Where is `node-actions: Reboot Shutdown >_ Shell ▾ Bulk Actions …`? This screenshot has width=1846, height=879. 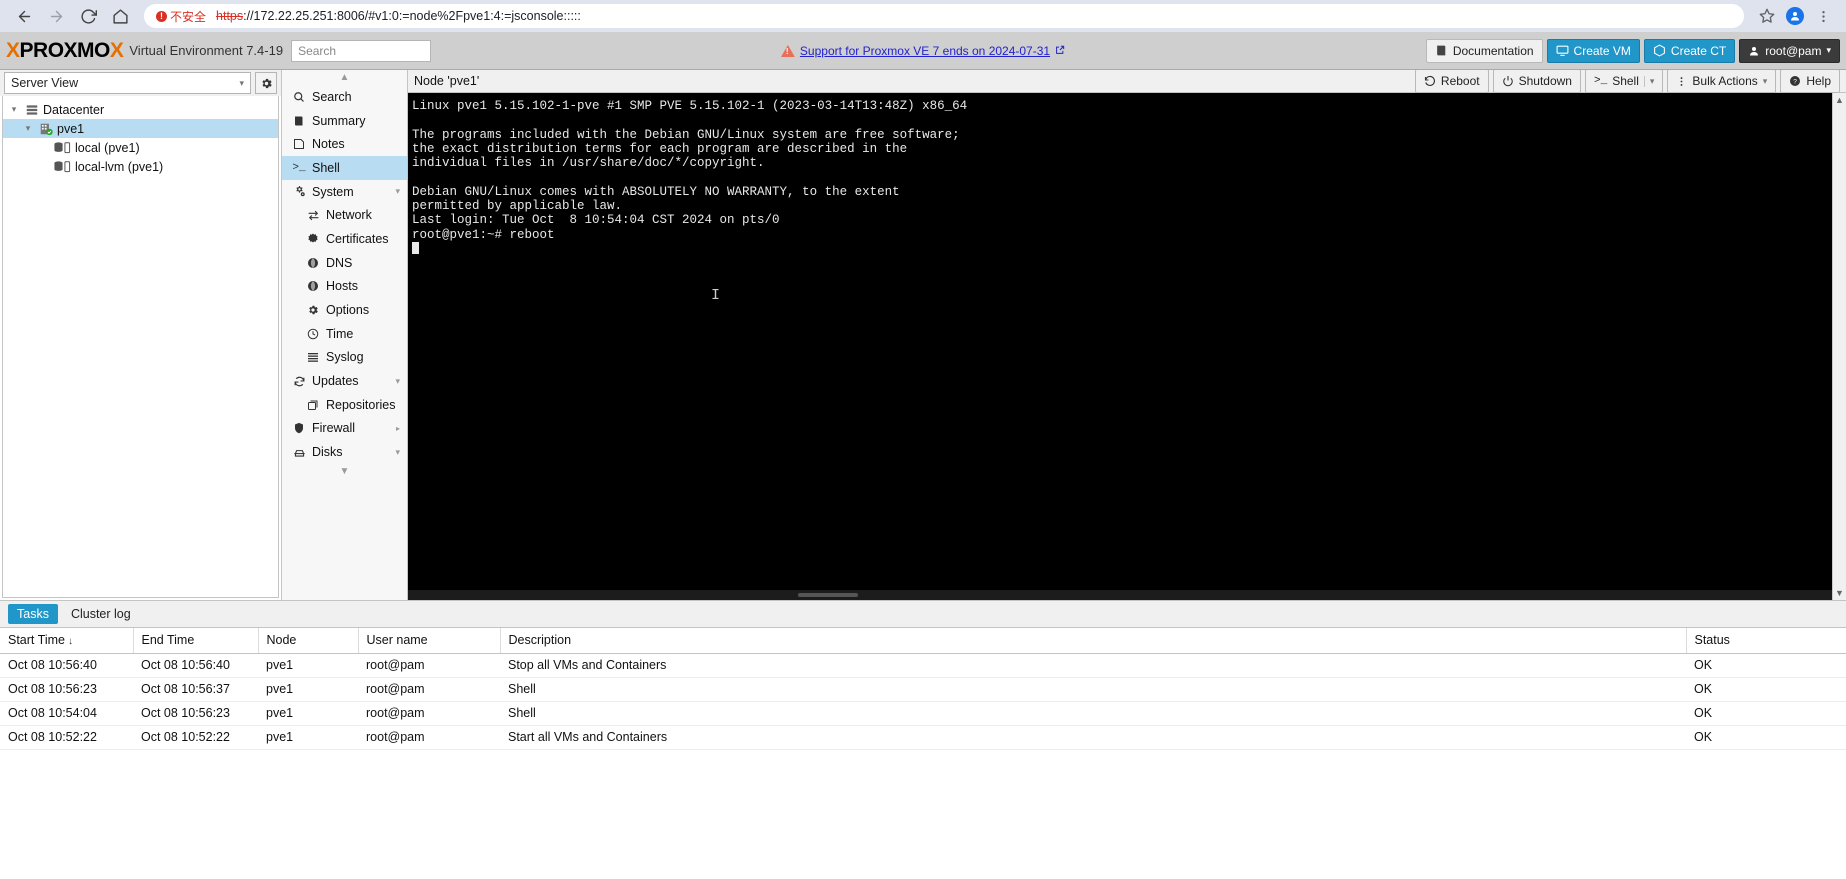
node-actions: Reboot Shutdown >_ Shell ▾ Bulk Actions … is located at coordinates (1627, 81).